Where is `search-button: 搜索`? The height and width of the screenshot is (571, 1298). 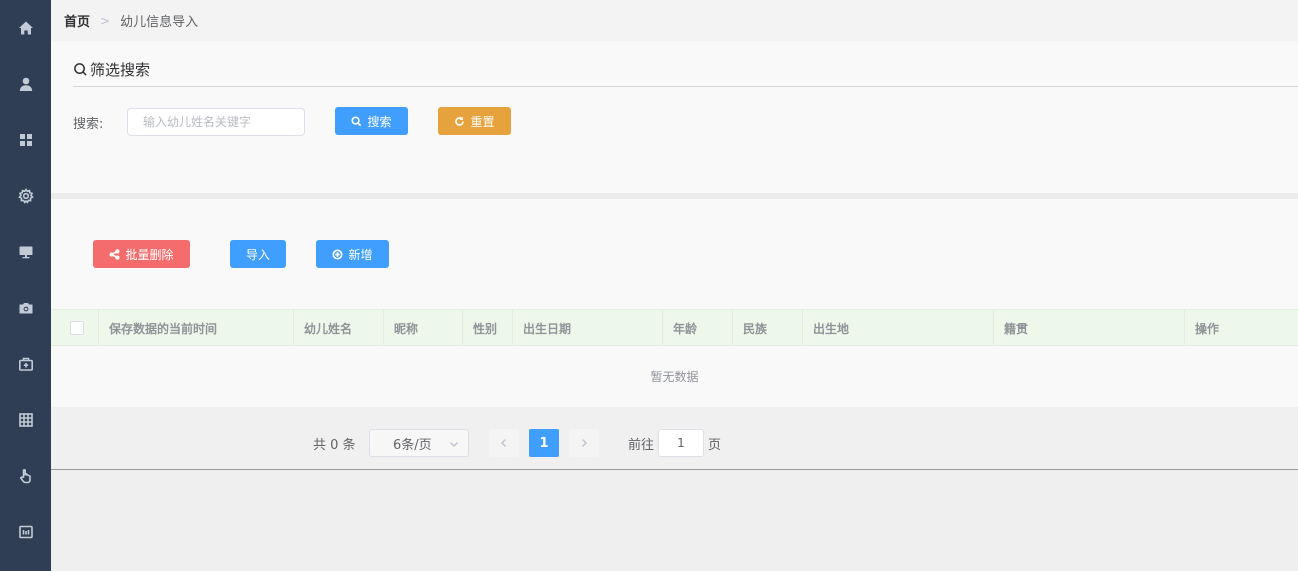 search-button: 搜索 is located at coordinates (371, 121).